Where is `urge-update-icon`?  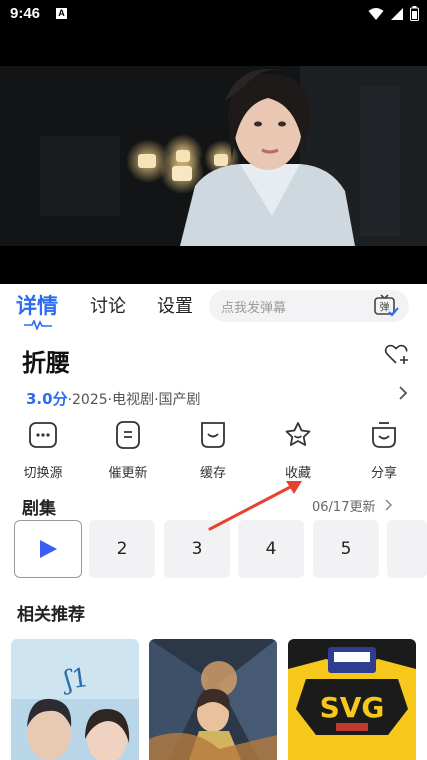 urge-update-icon is located at coordinates (128, 435).